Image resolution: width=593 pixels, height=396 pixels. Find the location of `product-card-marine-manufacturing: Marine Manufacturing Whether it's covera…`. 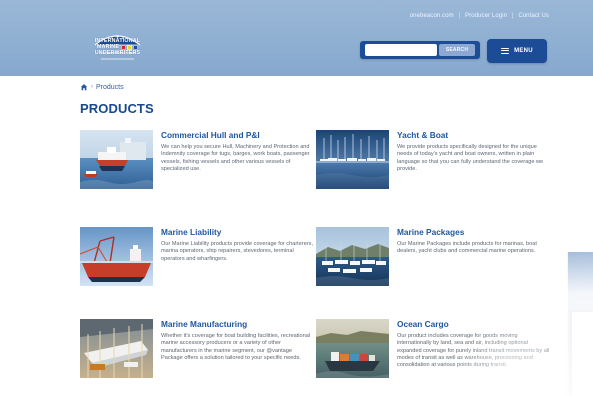

product-card-marine-manufacturing: Marine Manufacturing Whether it's covera… is located at coordinates (198, 355).